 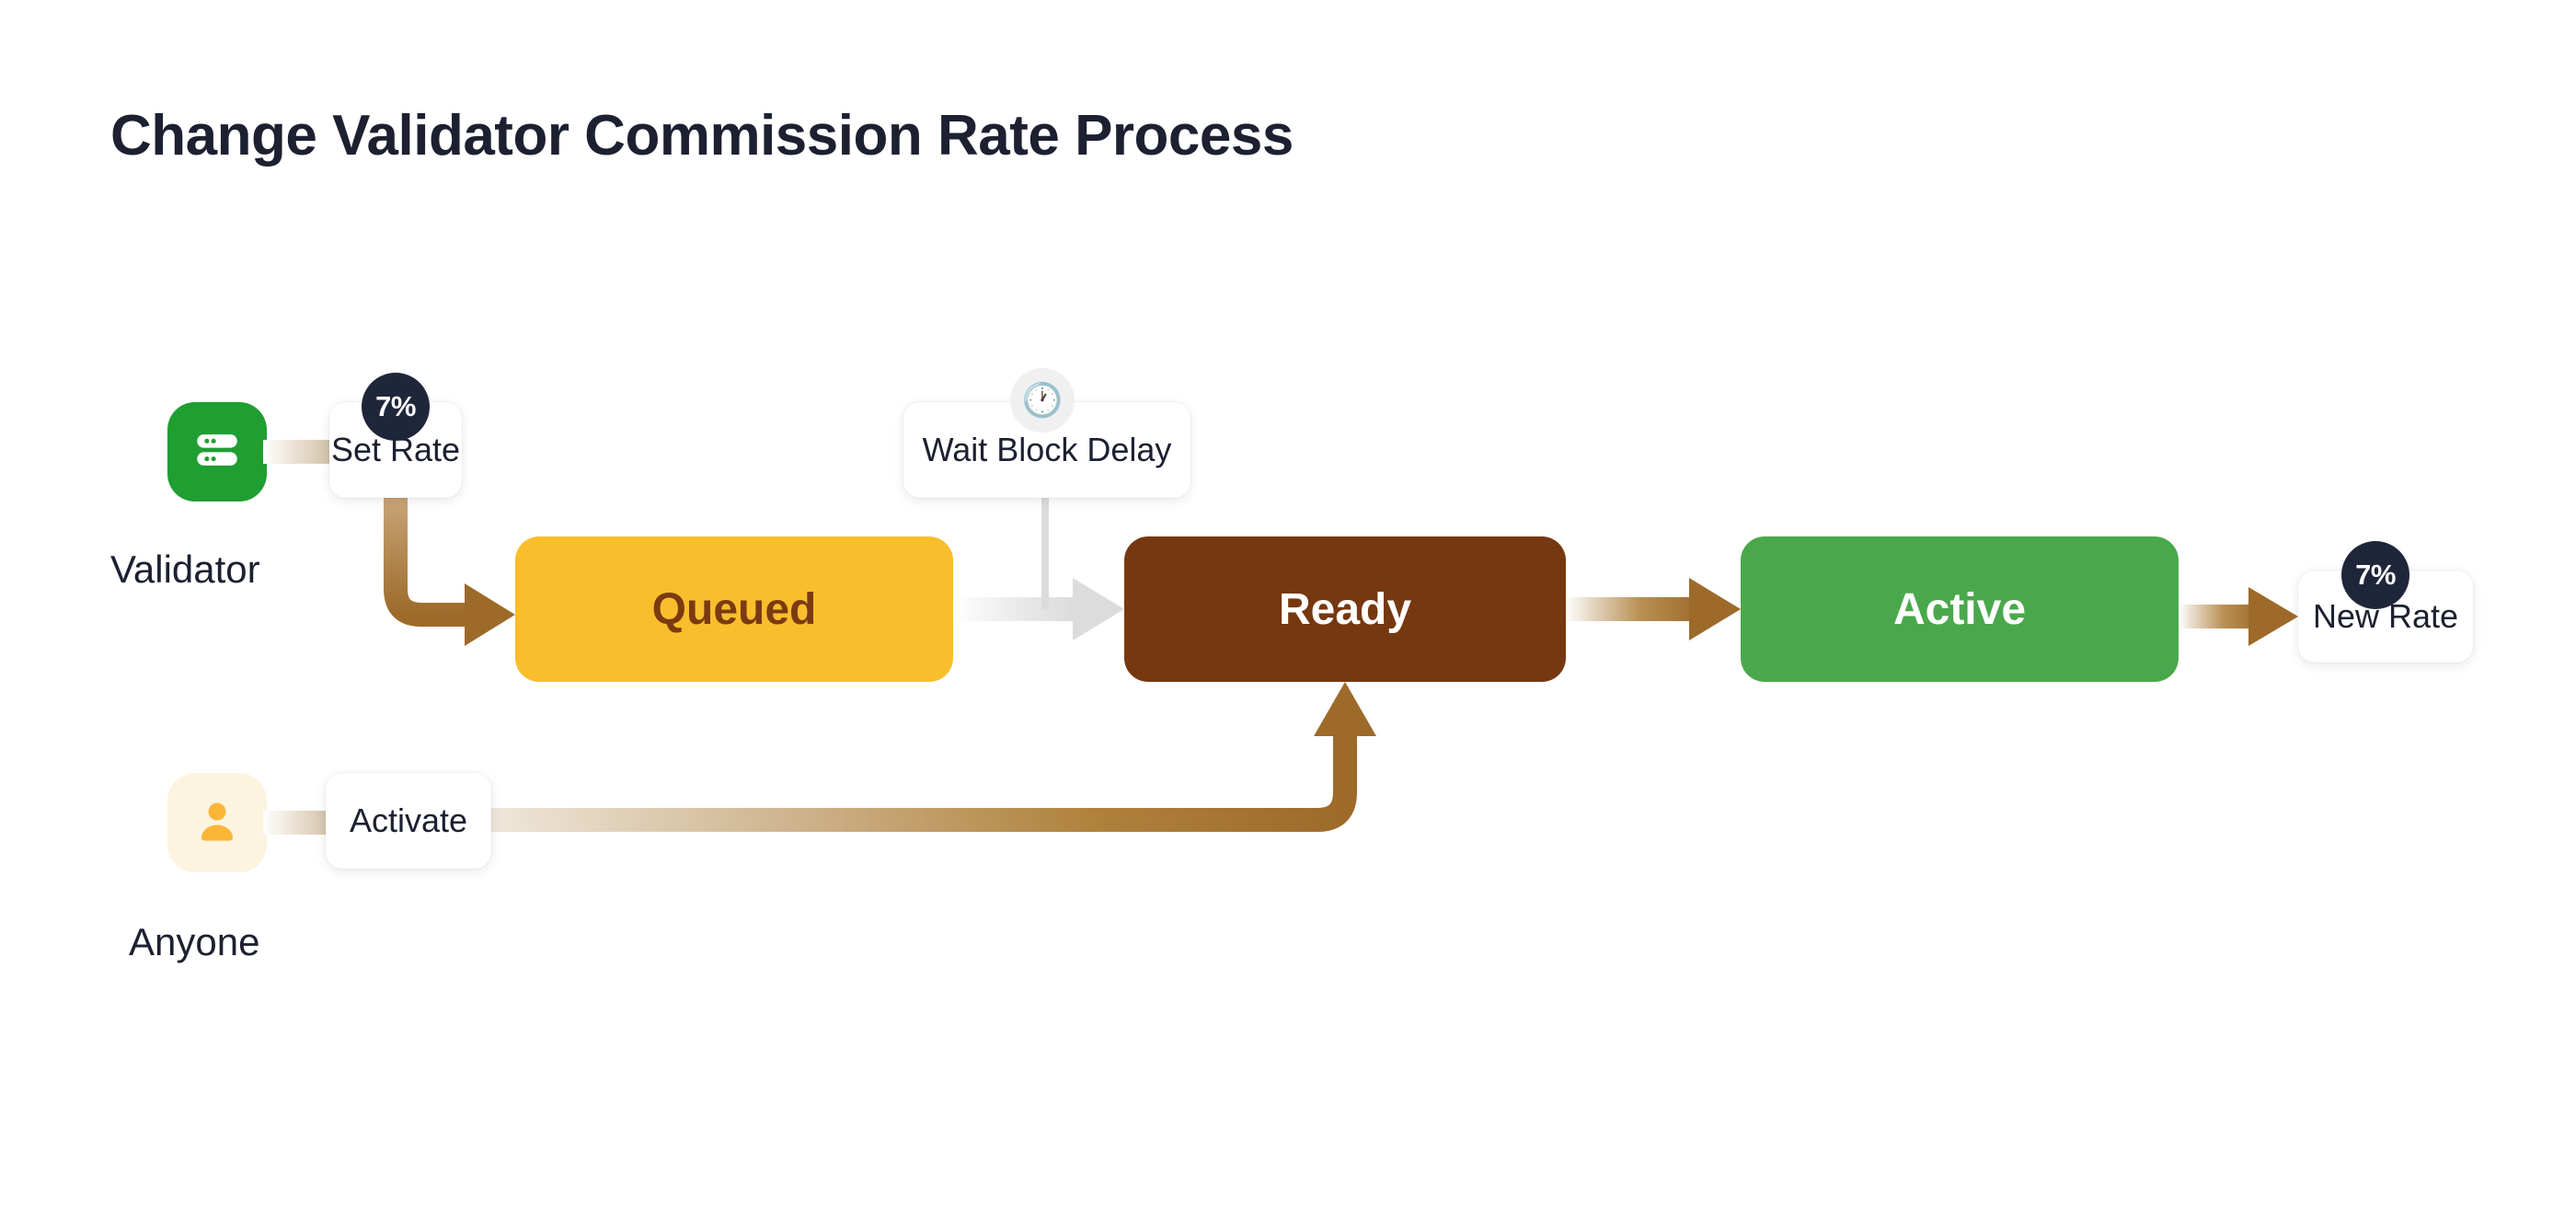 I want to click on state-box-queued: Queued, so click(x=734, y=609).